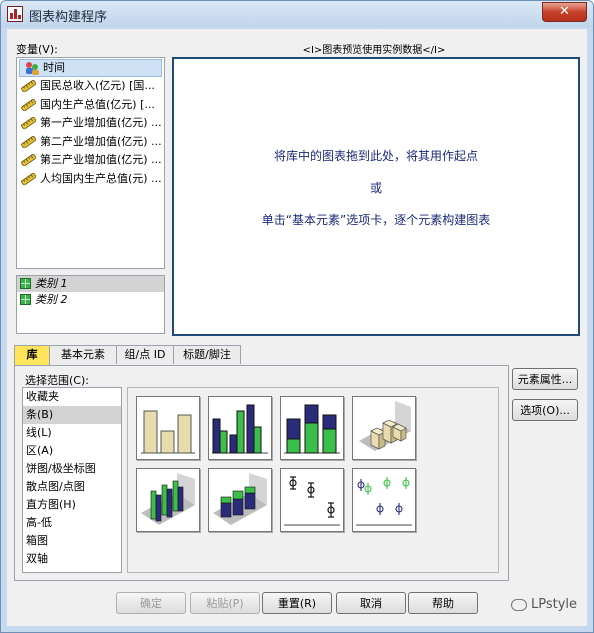  I want to click on category-item: 类别 2, so click(90, 300).